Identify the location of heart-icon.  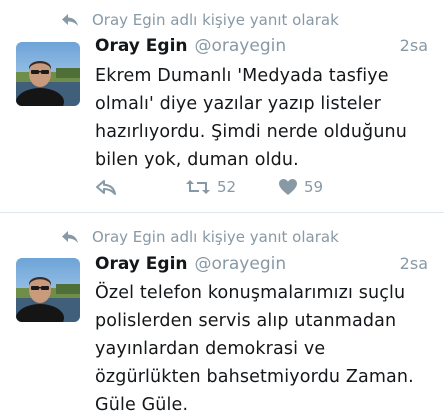
(288, 187).